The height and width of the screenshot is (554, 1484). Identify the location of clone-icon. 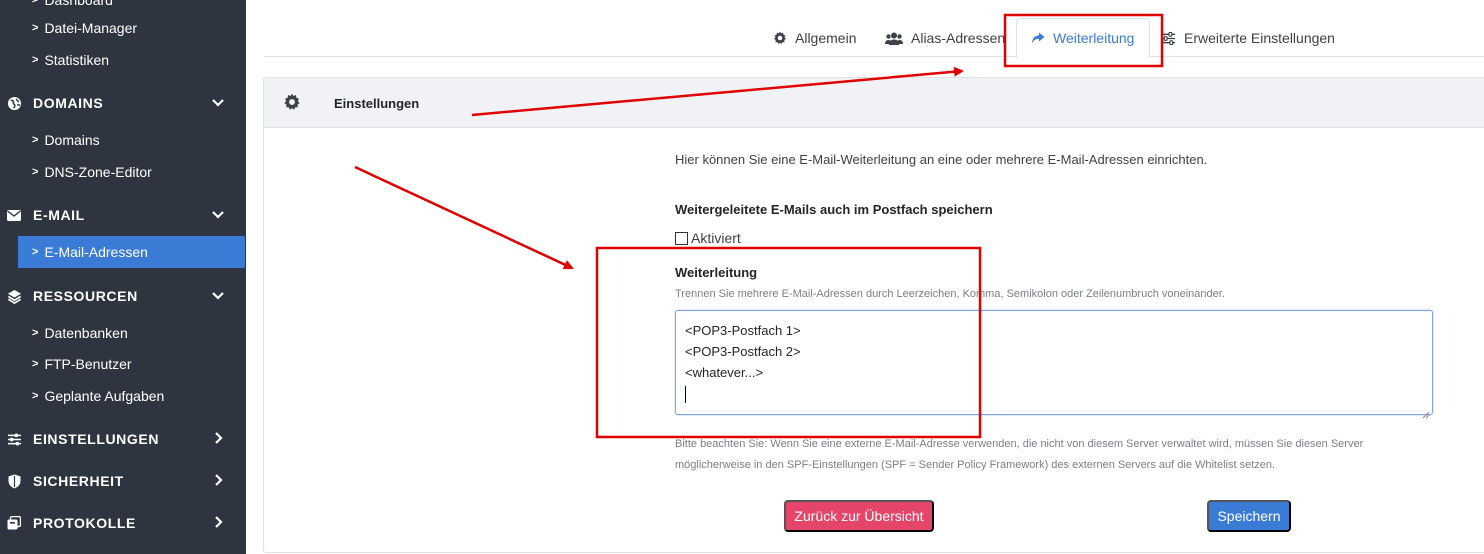
(14, 523).